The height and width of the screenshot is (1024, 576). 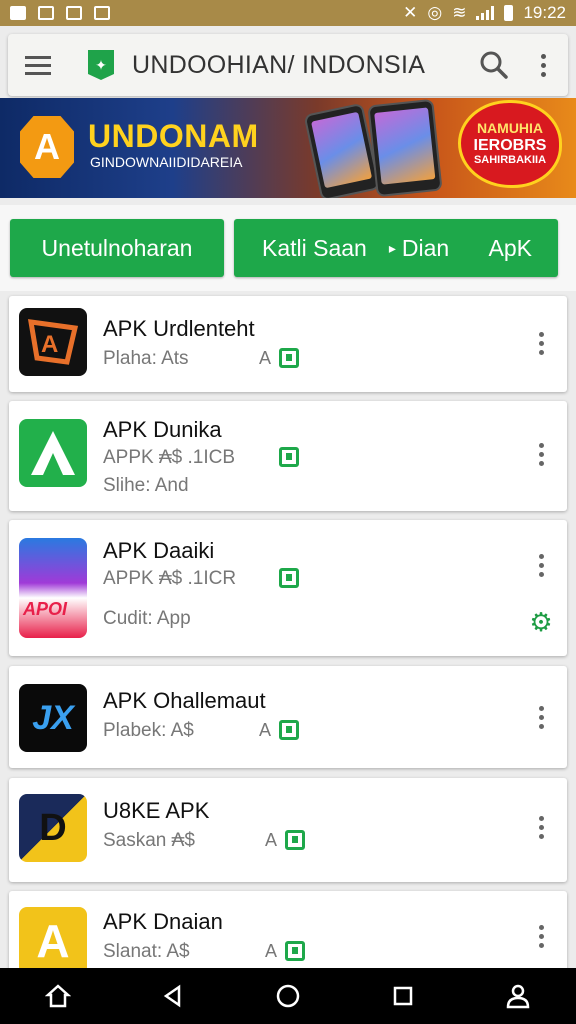 I want to click on app-name: U8KE APK, so click(x=156, y=810).